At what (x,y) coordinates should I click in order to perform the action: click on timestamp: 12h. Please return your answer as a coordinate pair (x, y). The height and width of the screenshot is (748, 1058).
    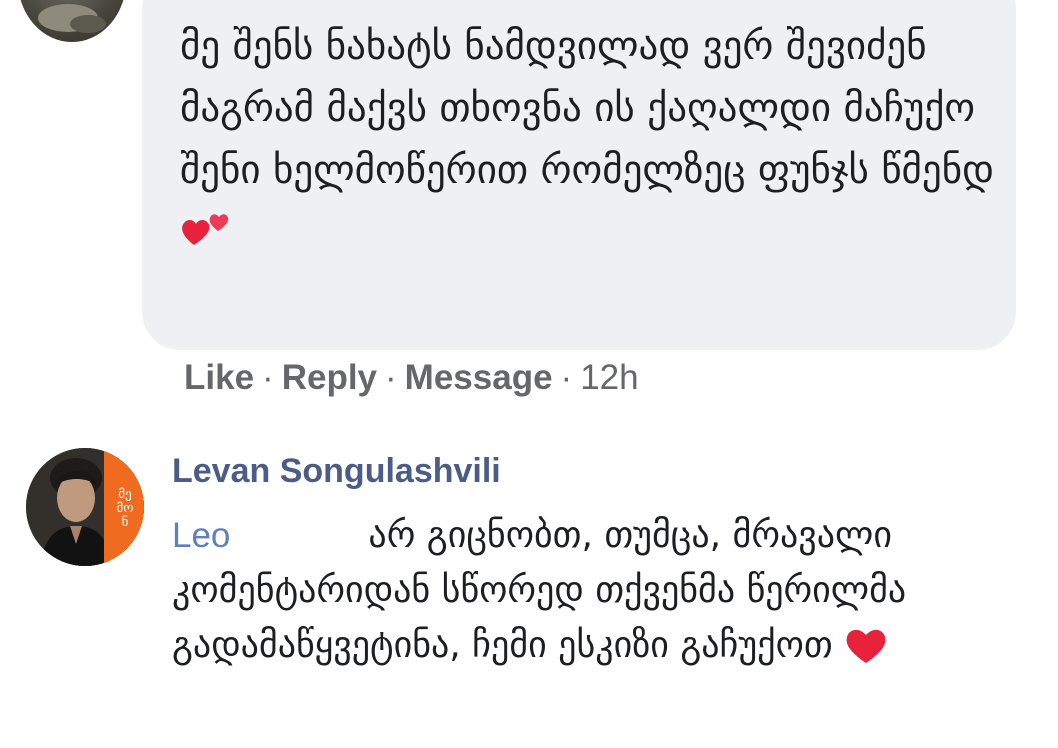
    Looking at the image, I should click on (609, 377).